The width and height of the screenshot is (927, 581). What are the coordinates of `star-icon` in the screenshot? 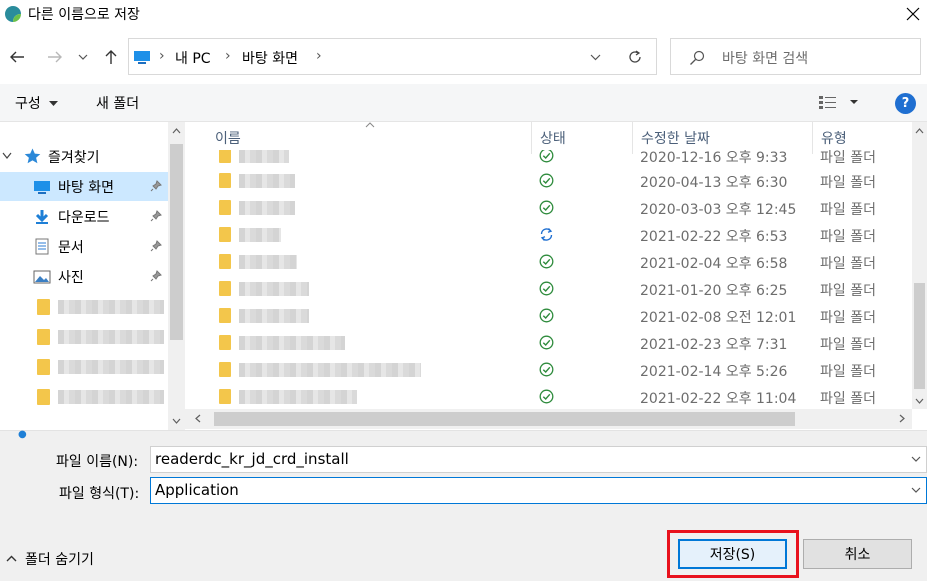 It's located at (32, 156).